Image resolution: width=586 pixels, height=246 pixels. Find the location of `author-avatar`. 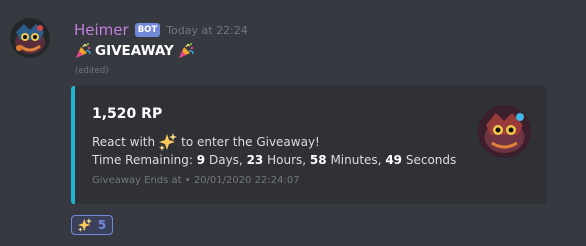

author-avatar is located at coordinates (30, 38).